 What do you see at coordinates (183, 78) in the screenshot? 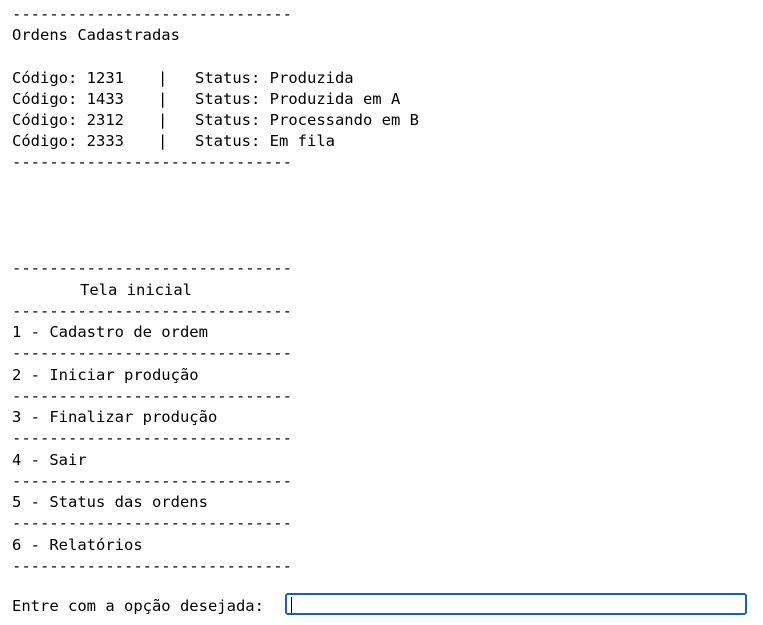
I see `order-row: Código: 1231 | Status: Produzida` at bounding box center [183, 78].